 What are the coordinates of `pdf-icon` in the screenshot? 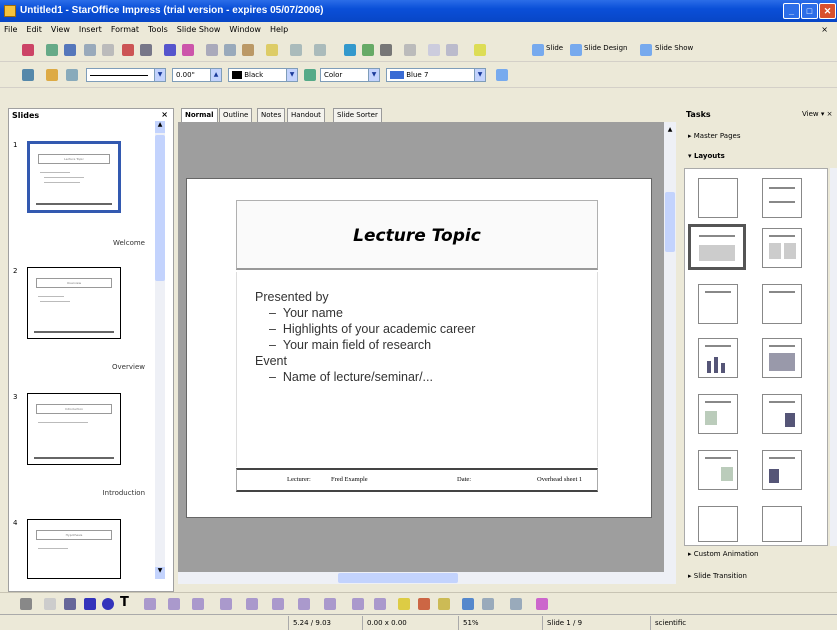 It's located at (128, 50).